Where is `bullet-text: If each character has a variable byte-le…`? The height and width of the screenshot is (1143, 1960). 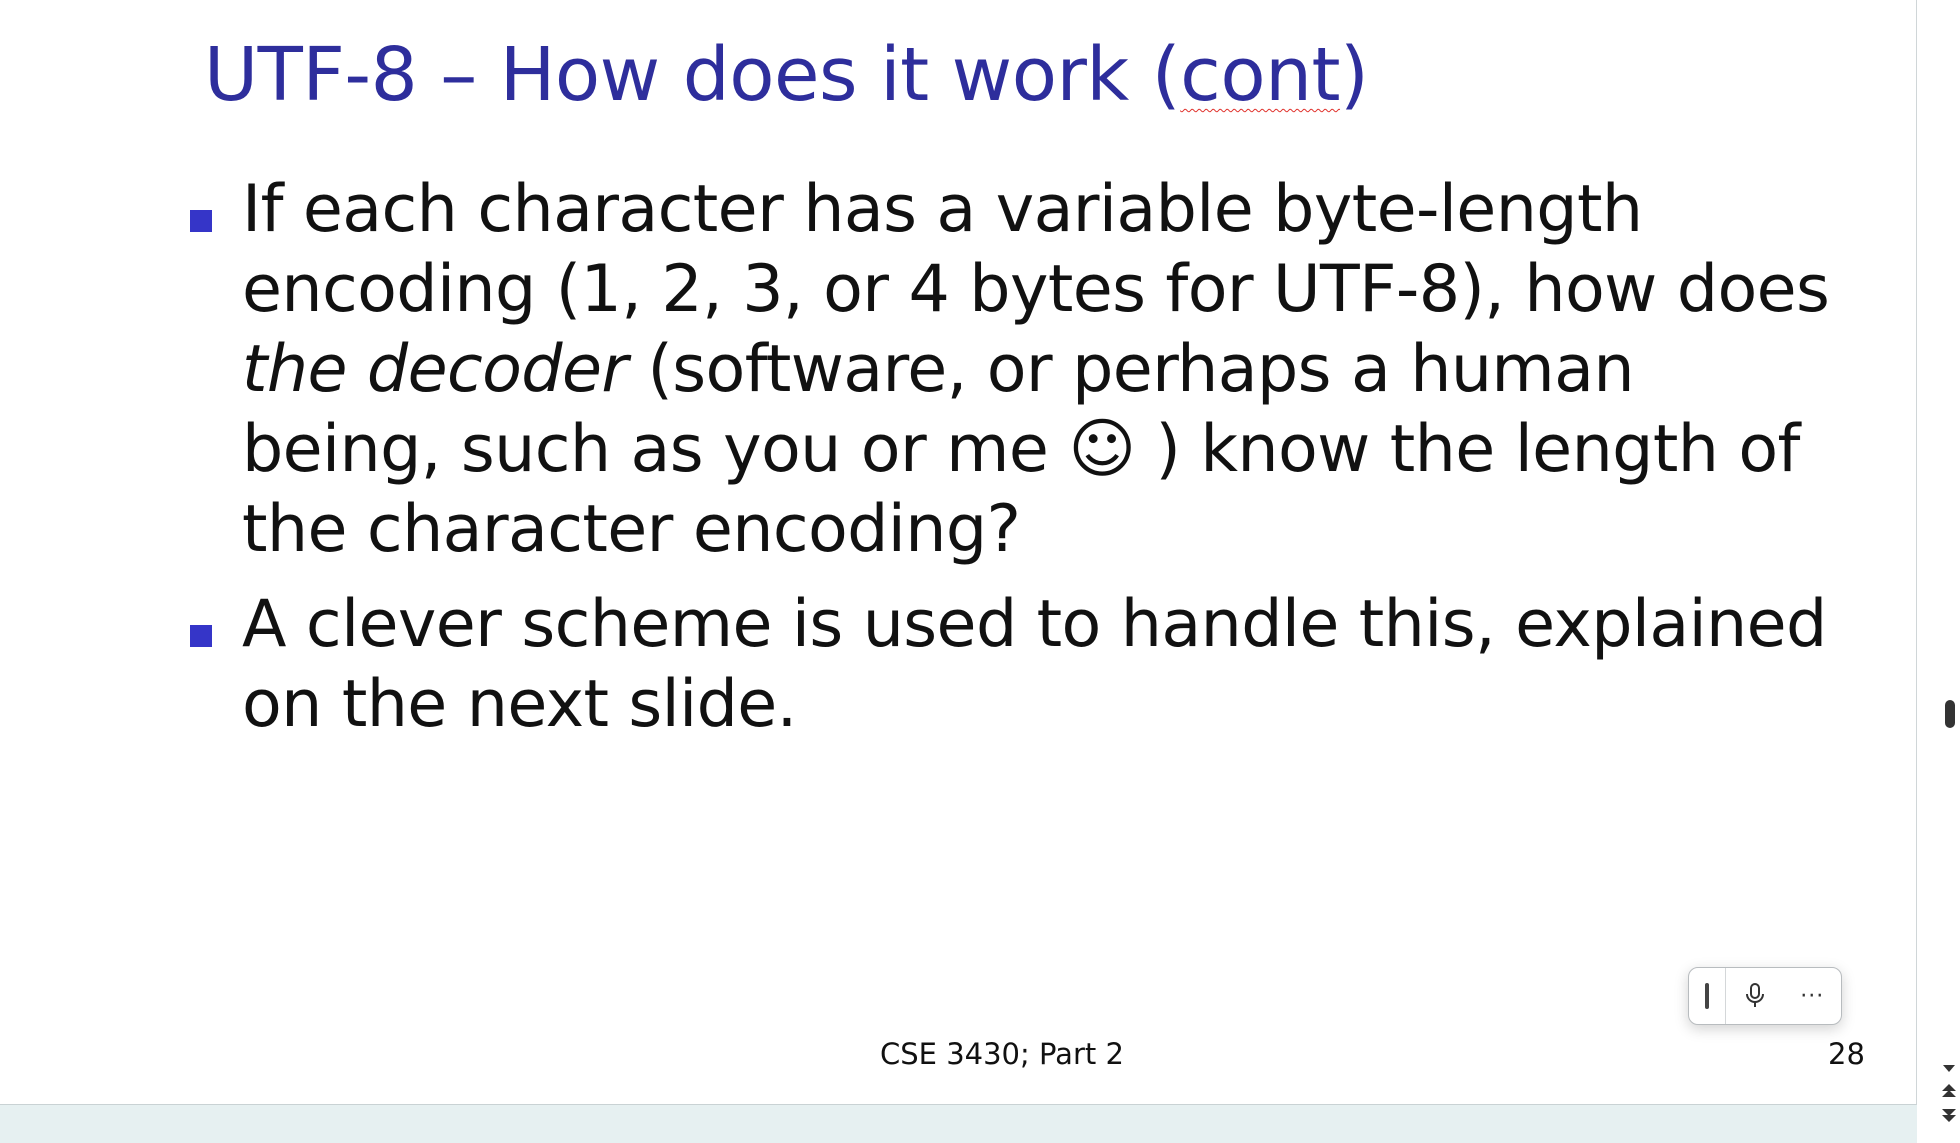
bullet-text: If each character has a variable byte-le… is located at coordinates (1036, 249).